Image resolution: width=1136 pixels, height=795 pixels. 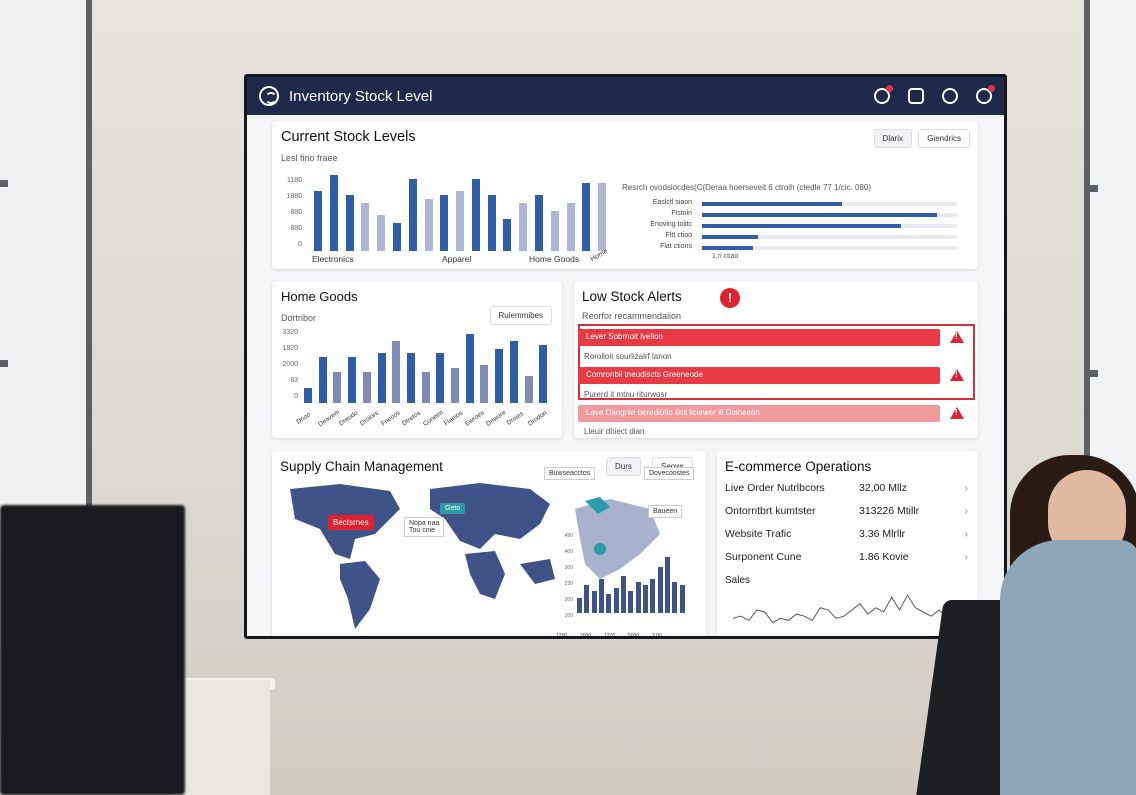 What do you see at coordinates (290, 364) in the screenshot?
I see `y-tick-label: 2000` at bounding box center [290, 364].